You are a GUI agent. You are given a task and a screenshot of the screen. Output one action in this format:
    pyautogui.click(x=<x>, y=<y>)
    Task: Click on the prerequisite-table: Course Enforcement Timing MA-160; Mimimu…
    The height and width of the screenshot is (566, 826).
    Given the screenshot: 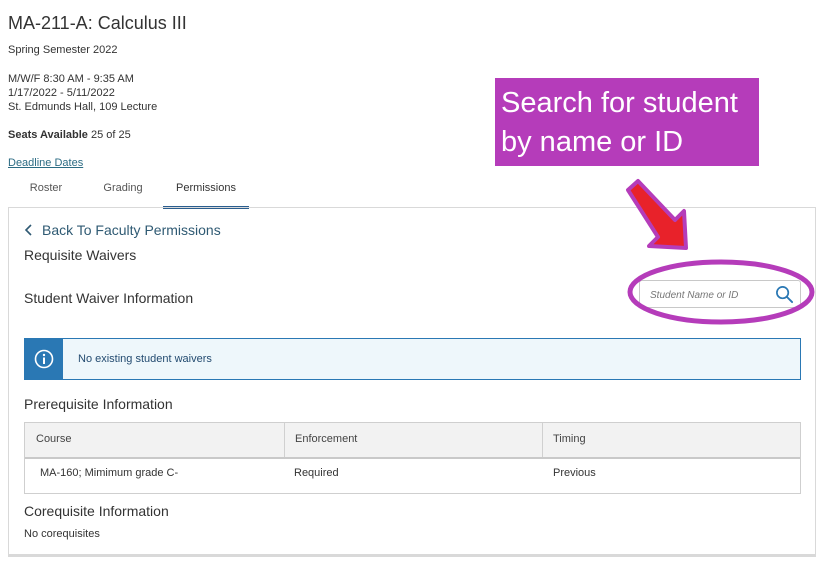 What is the action you would take?
    pyautogui.click(x=412, y=458)
    